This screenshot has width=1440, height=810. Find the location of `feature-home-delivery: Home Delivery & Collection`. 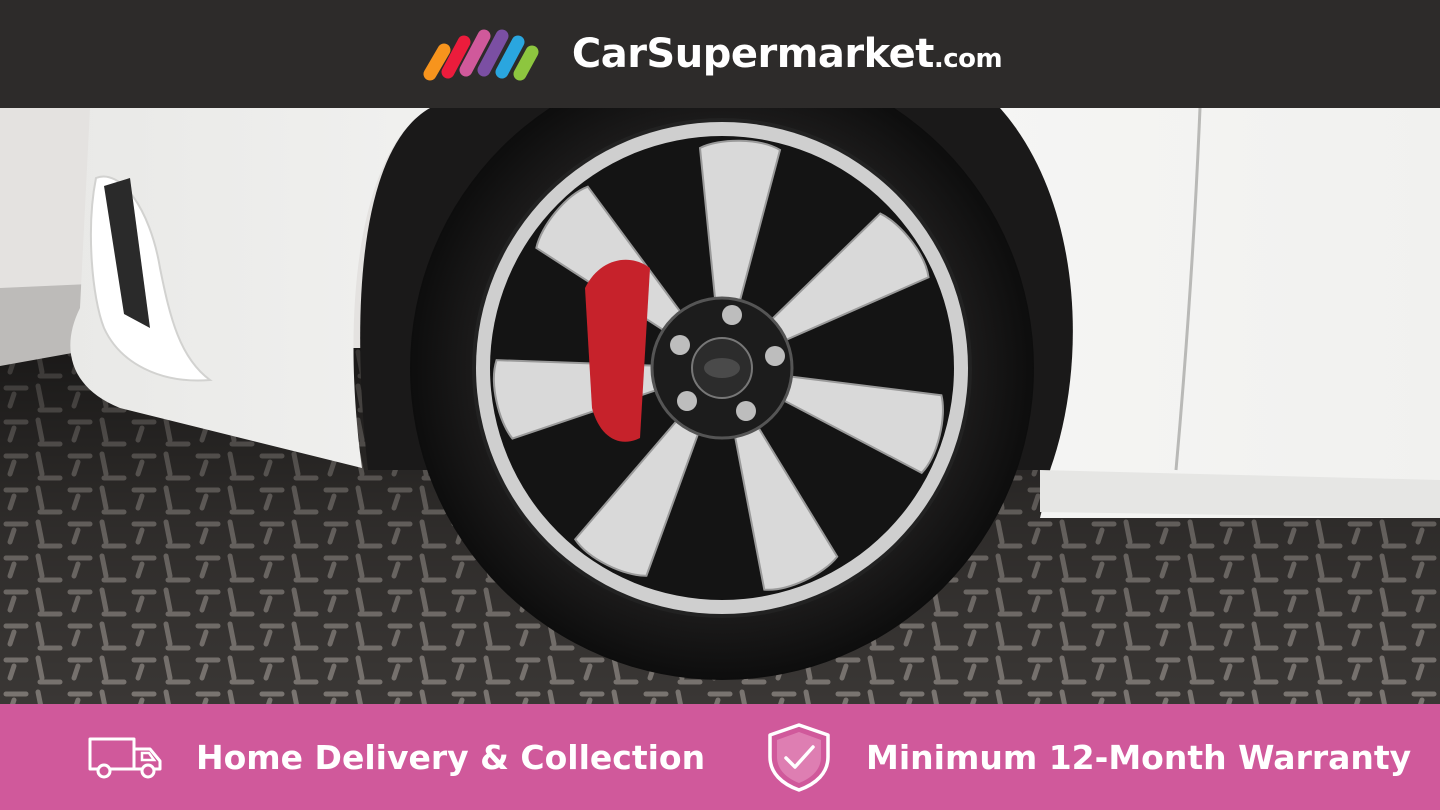

feature-home-delivery: Home Delivery & Collection is located at coordinates (395, 757).